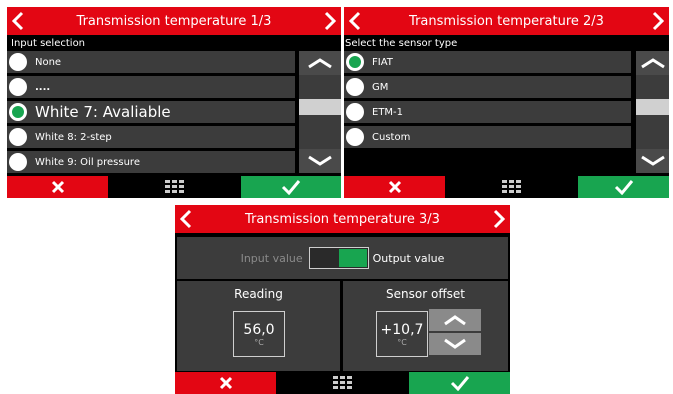  What do you see at coordinates (87, 162) in the screenshot?
I see `list-item-label: White 9: Oil pressure` at bounding box center [87, 162].